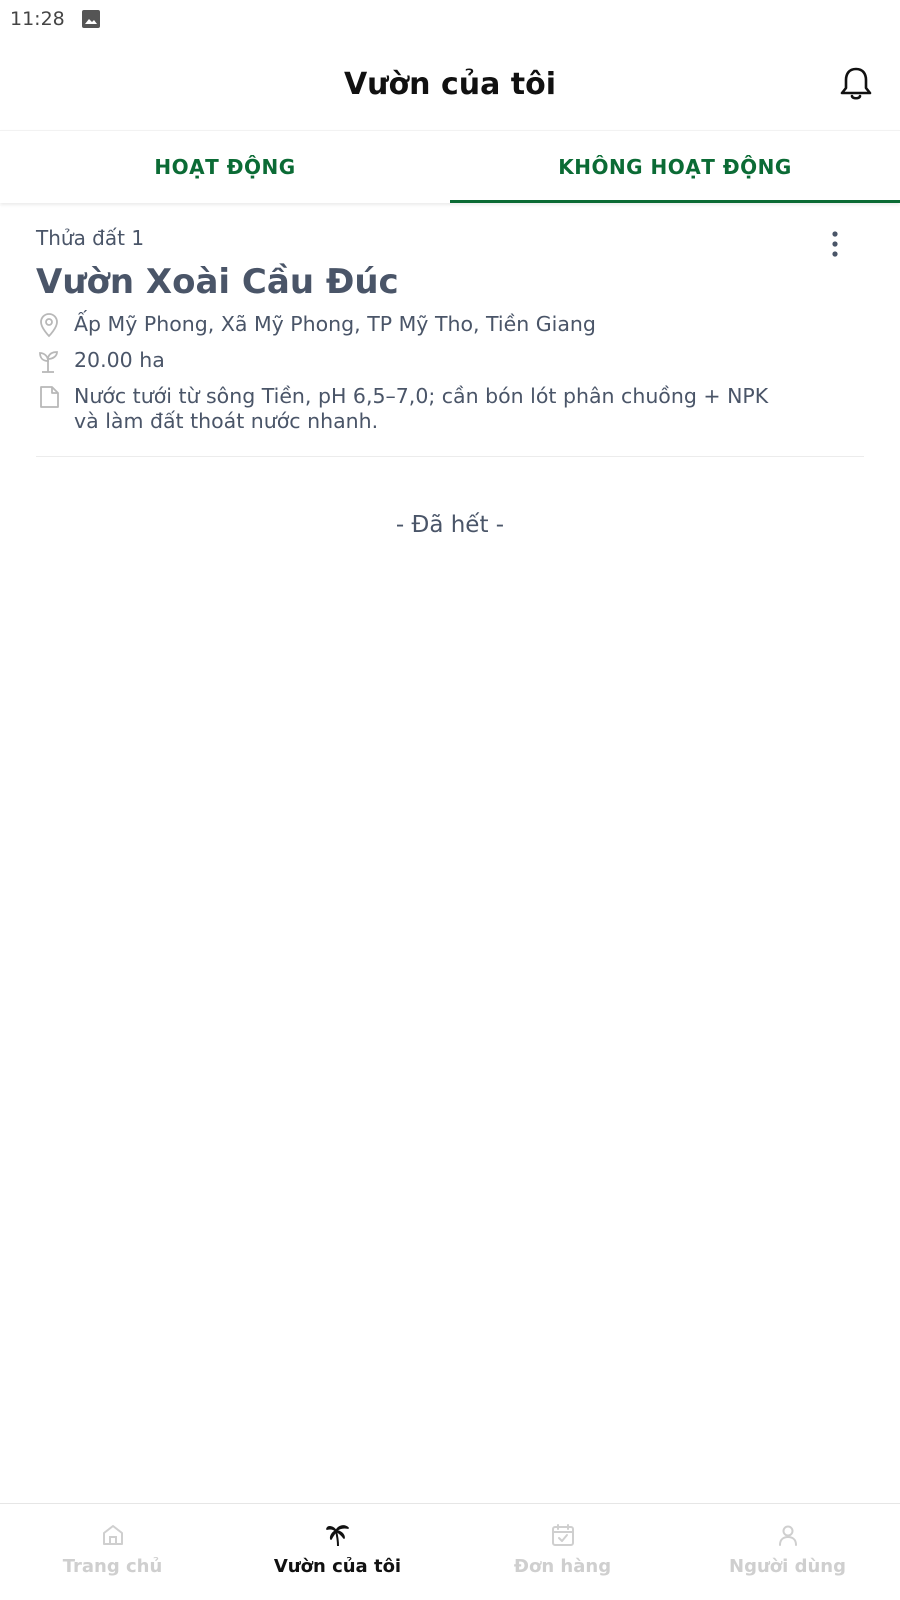  I want to click on bell-icon, so click(856, 83).